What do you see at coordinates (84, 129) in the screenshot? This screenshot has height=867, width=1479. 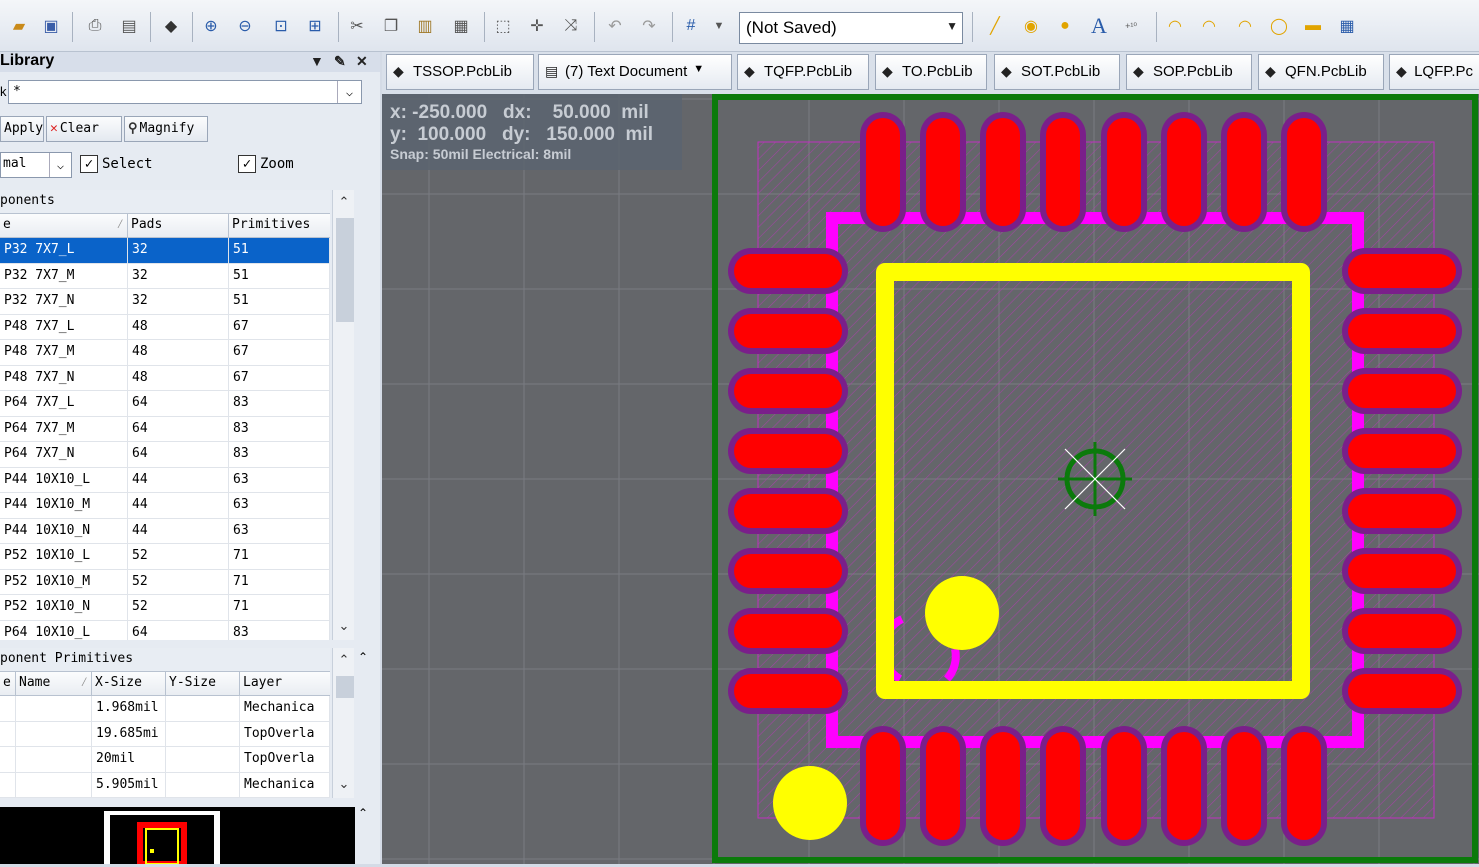 I see `clear-button: ✕ Clear` at bounding box center [84, 129].